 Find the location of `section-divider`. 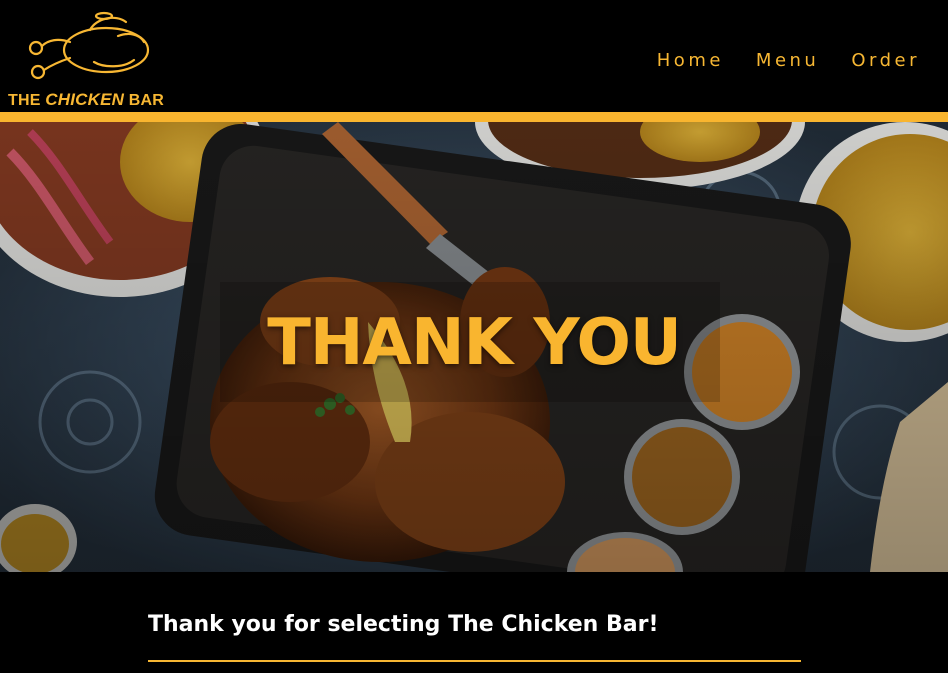

section-divider is located at coordinates (474, 661).